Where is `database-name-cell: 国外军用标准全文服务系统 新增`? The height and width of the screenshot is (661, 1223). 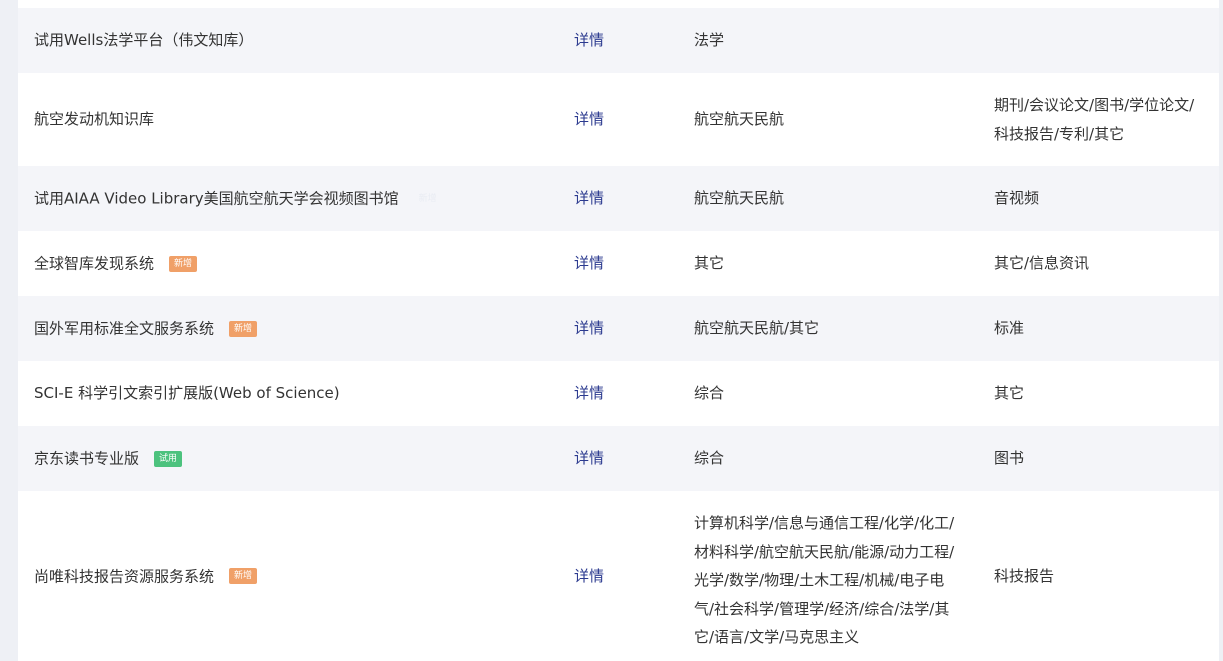 database-name-cell: 国外军用标准全文服务系统 新增 is located at coordinates (304, 328).